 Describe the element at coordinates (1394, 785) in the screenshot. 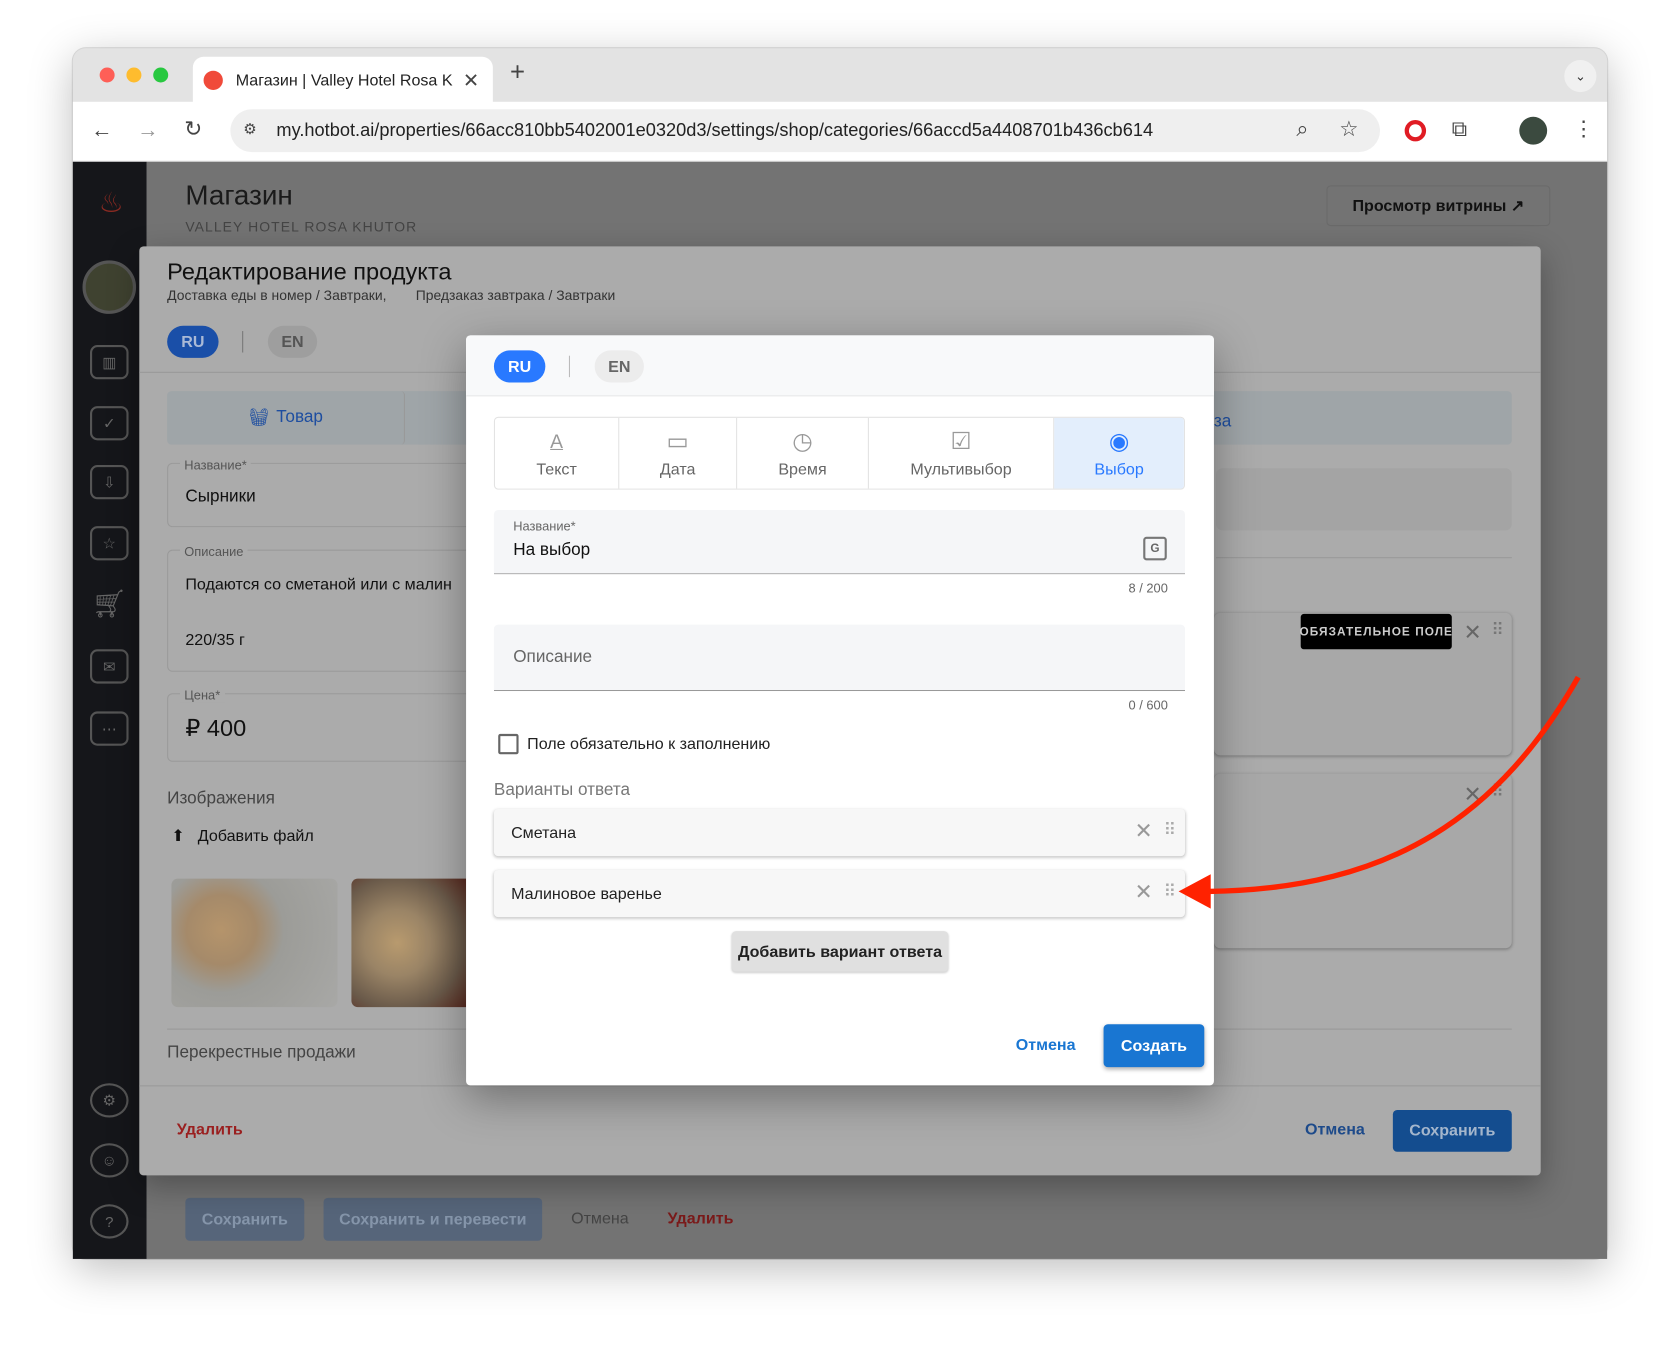

I see `annotation-arrow-line` at that location.